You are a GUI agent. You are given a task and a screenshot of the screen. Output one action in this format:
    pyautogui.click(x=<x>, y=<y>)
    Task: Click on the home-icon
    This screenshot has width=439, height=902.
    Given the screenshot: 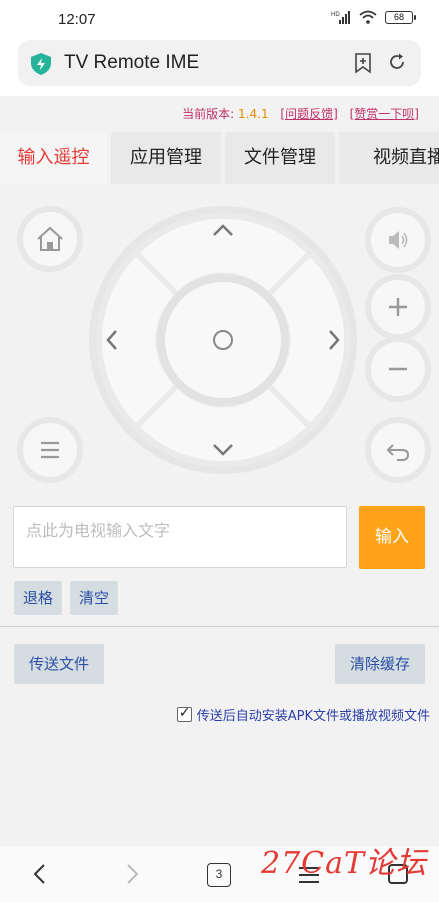 What is the action you would take?
    pyautogui.click(x=50, y=238)
    